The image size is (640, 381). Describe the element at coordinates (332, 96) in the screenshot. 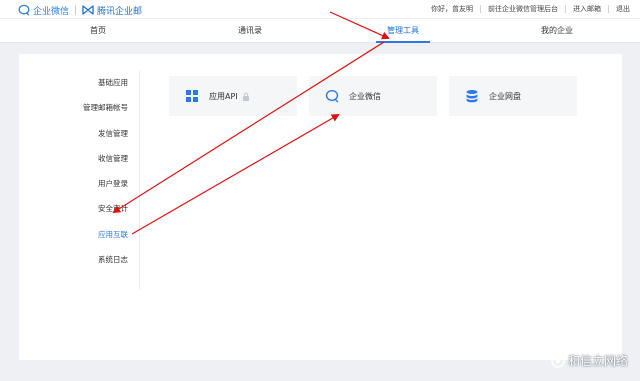

I see `wecom-icon` at that location.